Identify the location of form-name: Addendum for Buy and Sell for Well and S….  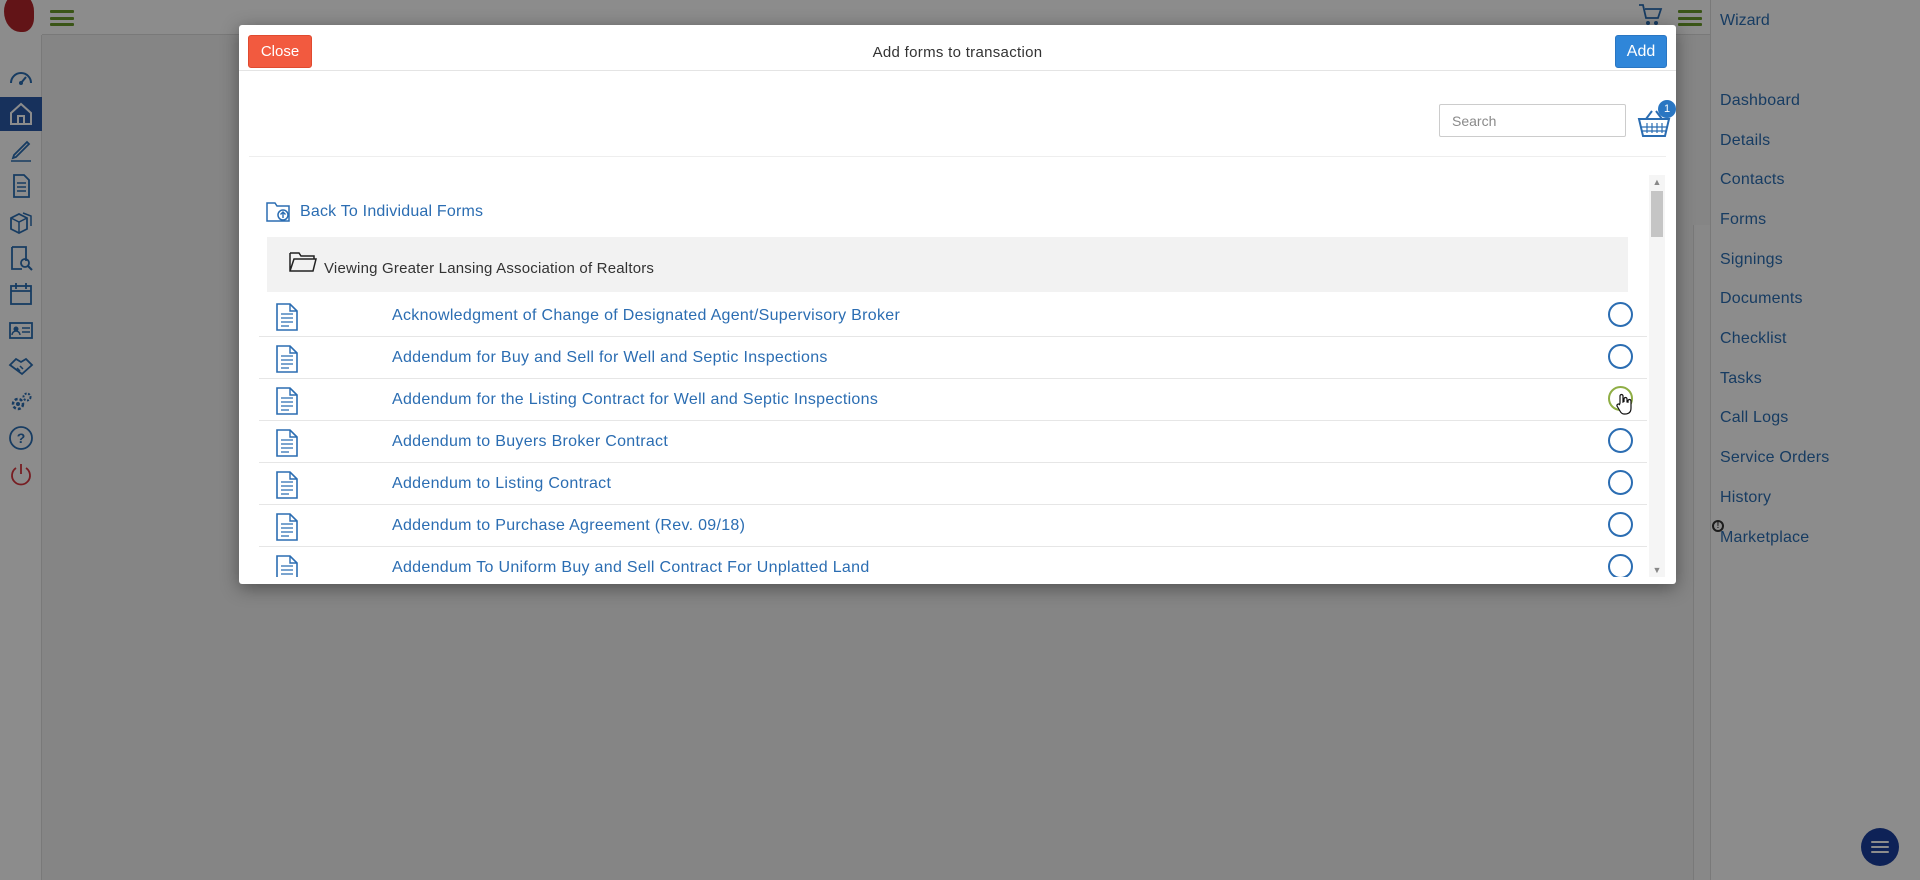
(610, 358).